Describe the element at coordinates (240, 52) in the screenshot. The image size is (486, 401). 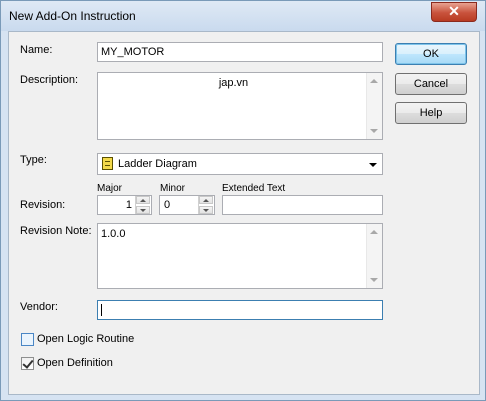
I see `name-input: MY_MOTOR` at that location.